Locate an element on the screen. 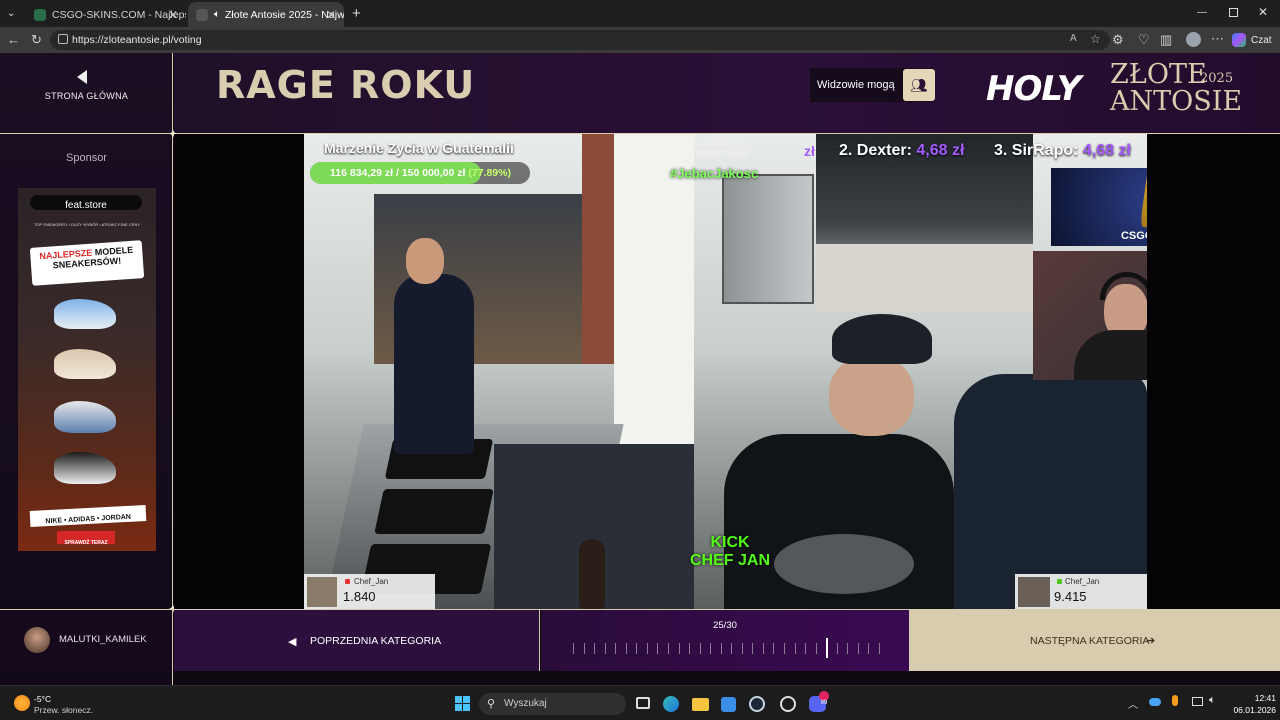  edge-icon is located at coordinates (671, 704).